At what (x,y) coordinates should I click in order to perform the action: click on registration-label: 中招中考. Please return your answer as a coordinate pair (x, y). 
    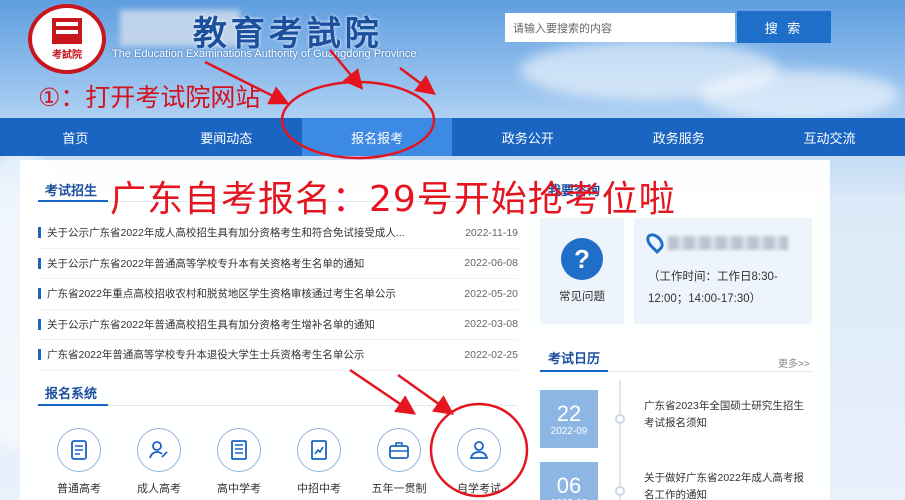
    Looking at the image, I should click on (319, 489).